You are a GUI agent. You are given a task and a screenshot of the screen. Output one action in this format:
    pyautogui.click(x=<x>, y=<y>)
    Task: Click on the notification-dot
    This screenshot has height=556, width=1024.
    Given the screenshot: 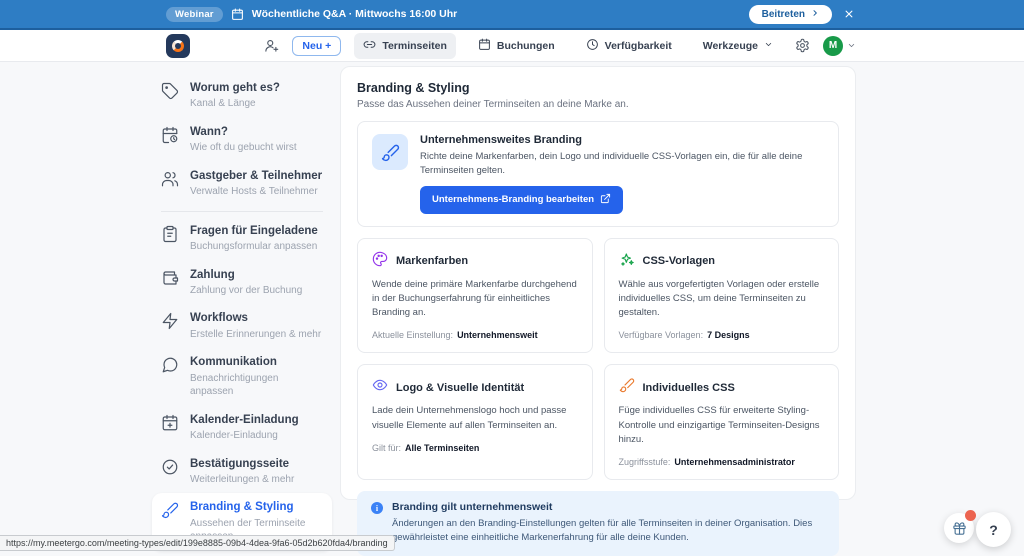 What is the action you would take?
    pyautogui.click(x=970, y=515)
    